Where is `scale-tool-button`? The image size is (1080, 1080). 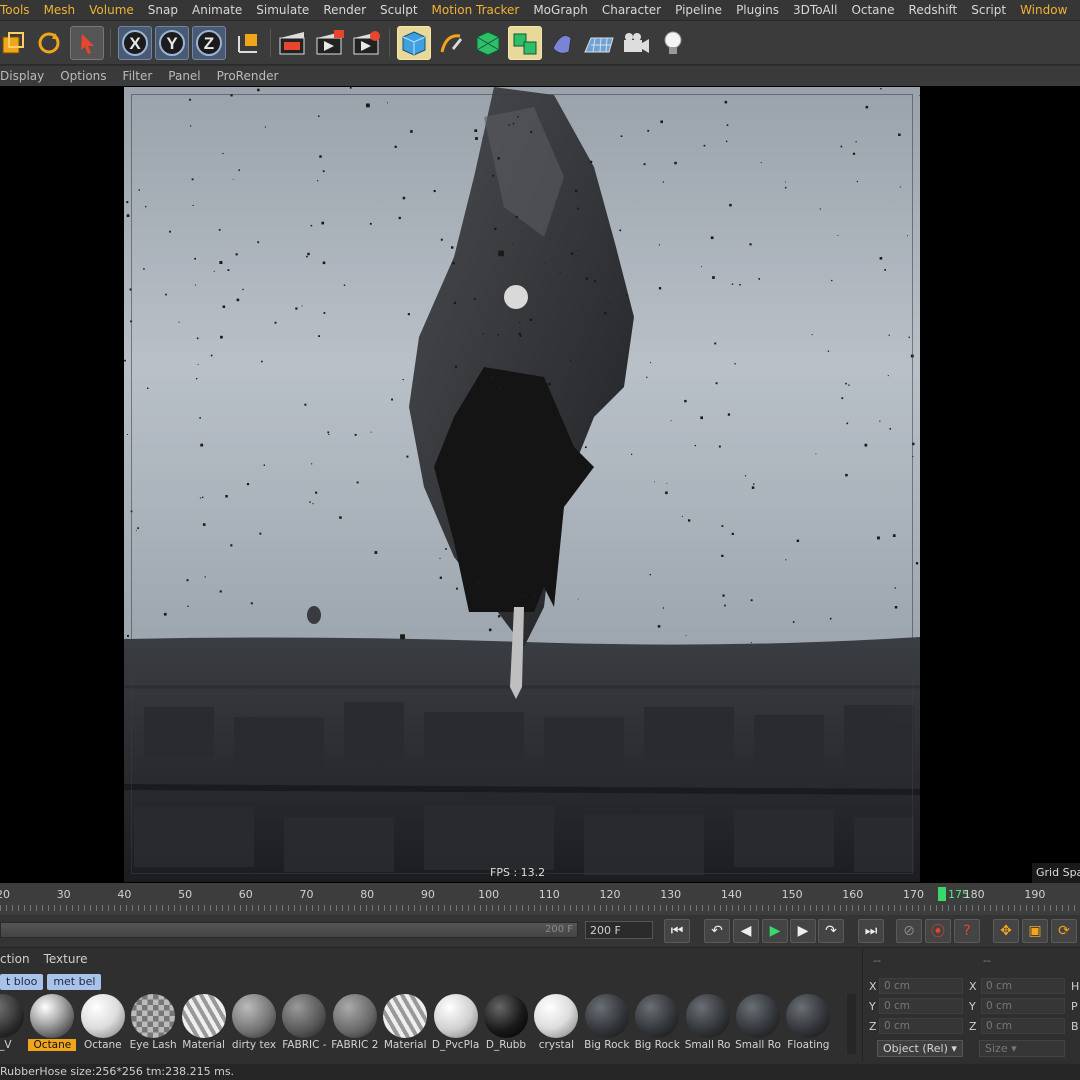
scale-tool-button is located at coordinates (15, 43).